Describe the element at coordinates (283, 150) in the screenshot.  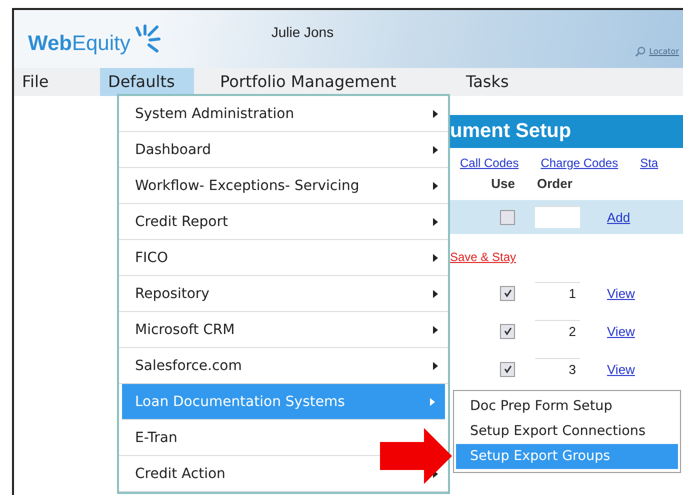
I see `menu-item: Dashboard` at that location.